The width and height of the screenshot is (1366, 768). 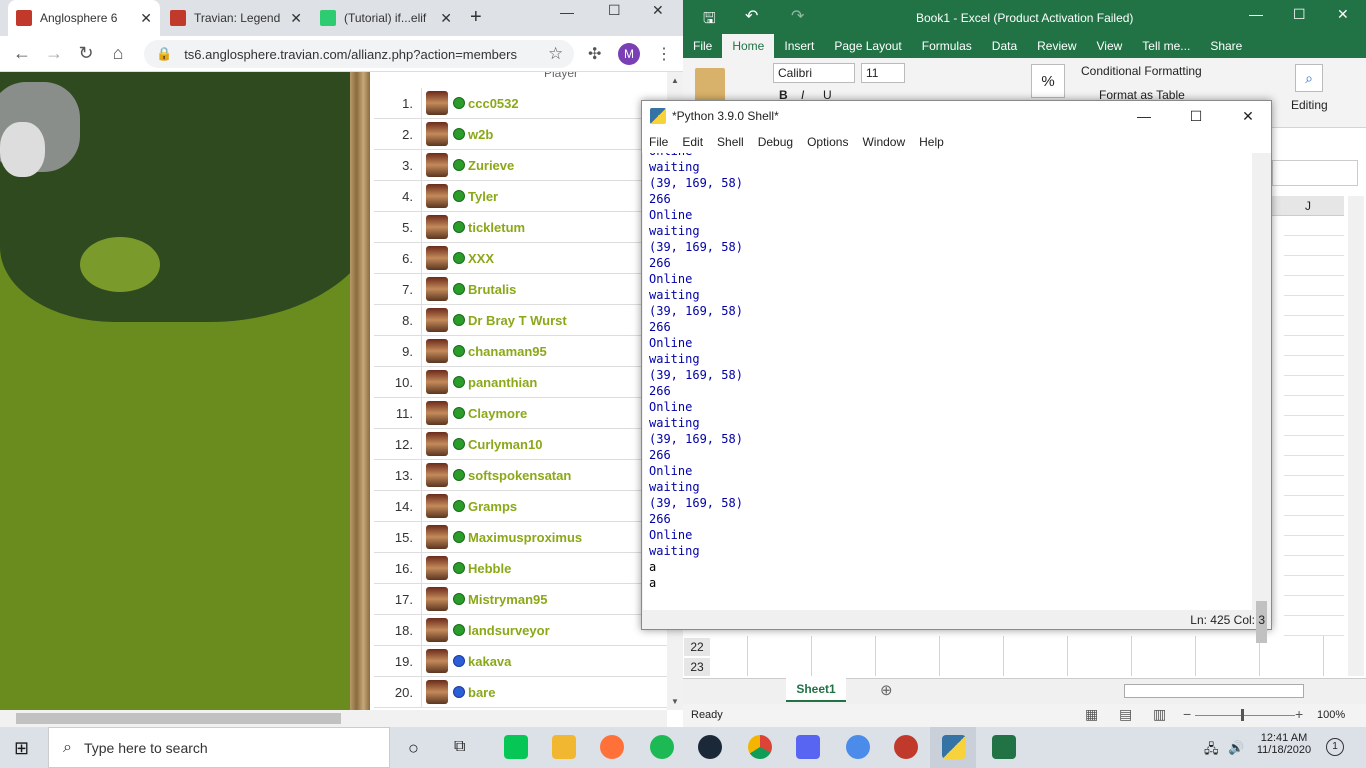 I want to click on player-name-link: w2b, so click(x=480, y=134).